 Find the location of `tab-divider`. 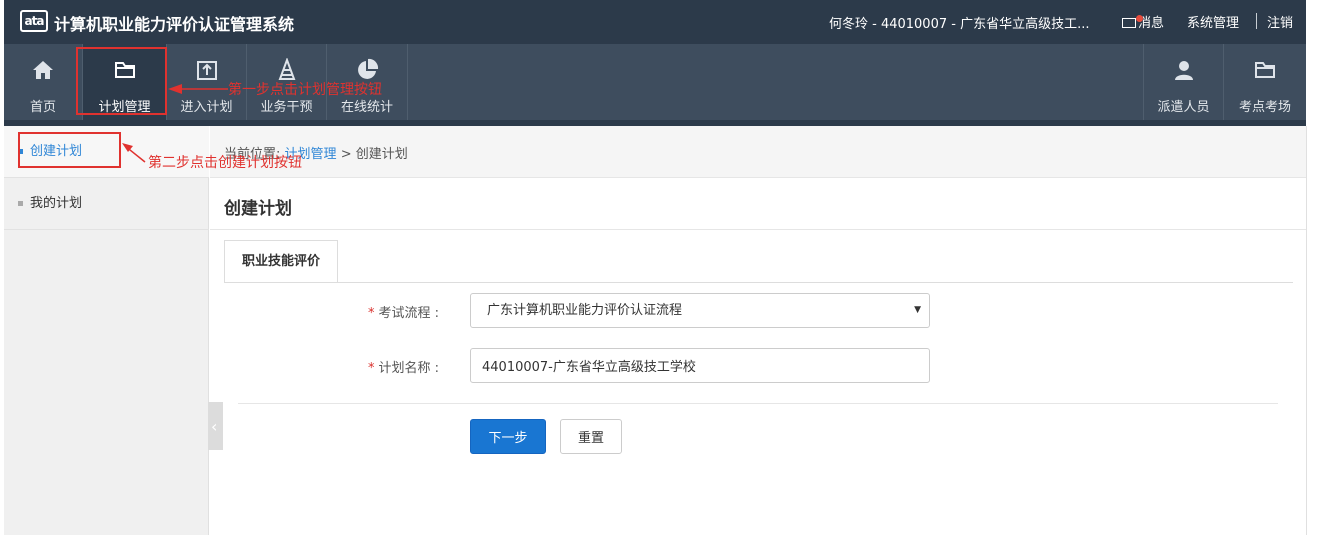

tab-divider is located at coordinates (758, 282).